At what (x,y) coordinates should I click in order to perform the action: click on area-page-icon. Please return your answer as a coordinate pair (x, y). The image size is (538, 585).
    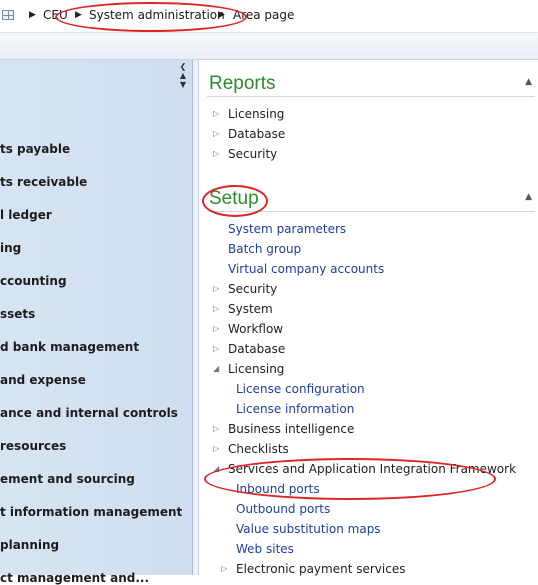
    Looking at the image, I should click on (8, 15).